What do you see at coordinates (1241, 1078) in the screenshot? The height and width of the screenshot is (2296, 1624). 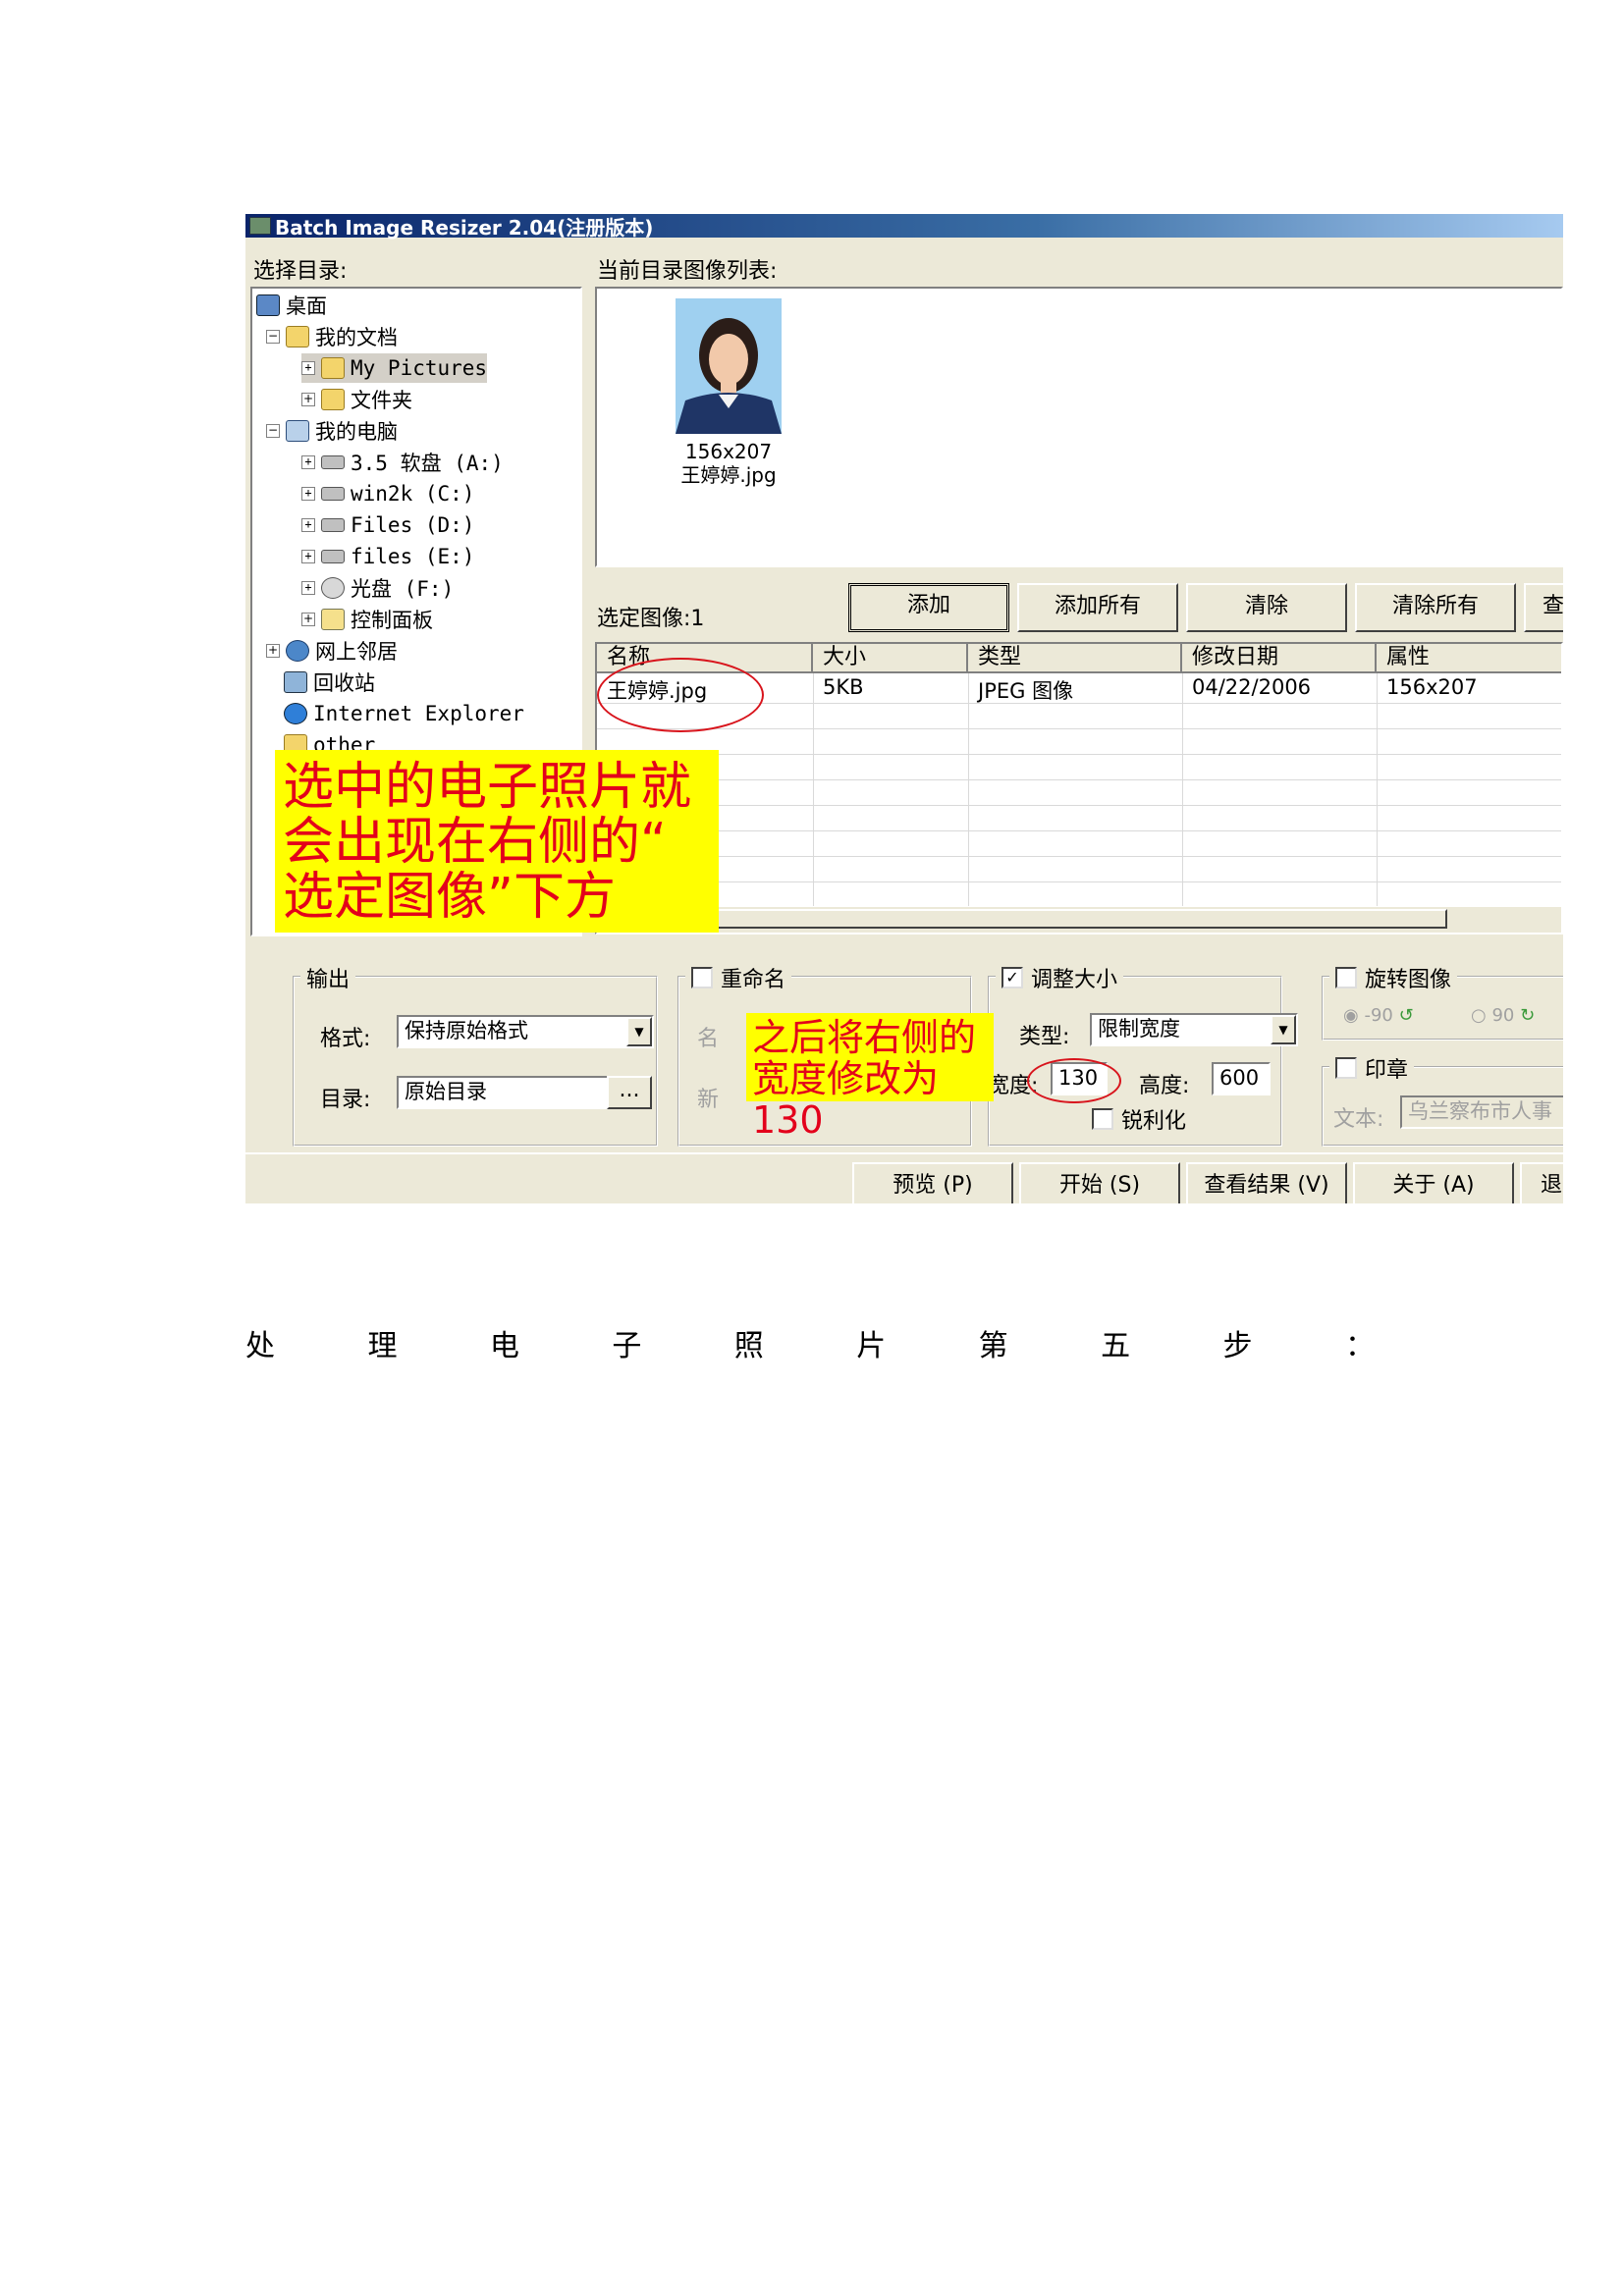 I see `height-input: 600` at bounding box center [1241, 1078].